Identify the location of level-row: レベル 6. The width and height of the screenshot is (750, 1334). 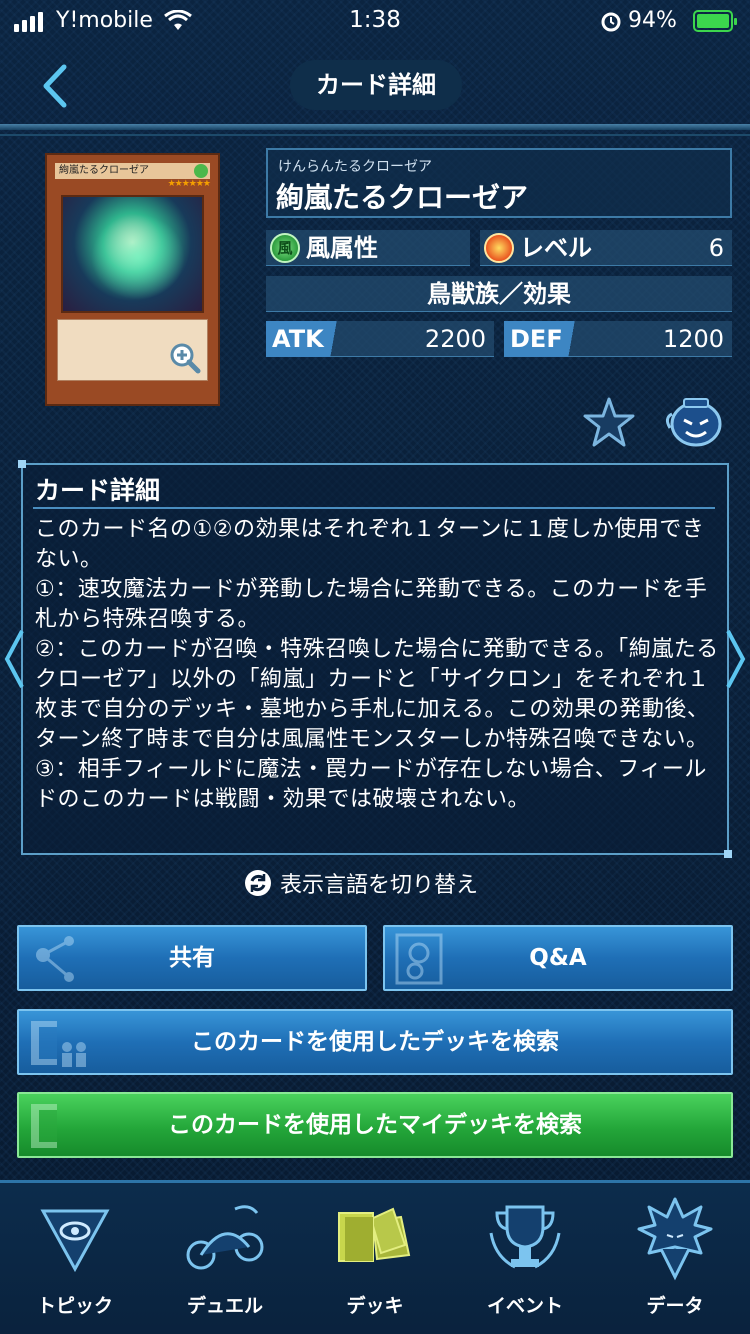
(606, 248).